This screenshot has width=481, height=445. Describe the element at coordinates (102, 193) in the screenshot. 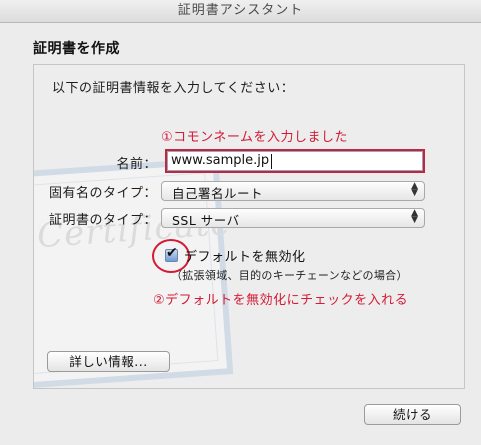

I see `identity-type-label: 固有名のタイプ：` at that location.